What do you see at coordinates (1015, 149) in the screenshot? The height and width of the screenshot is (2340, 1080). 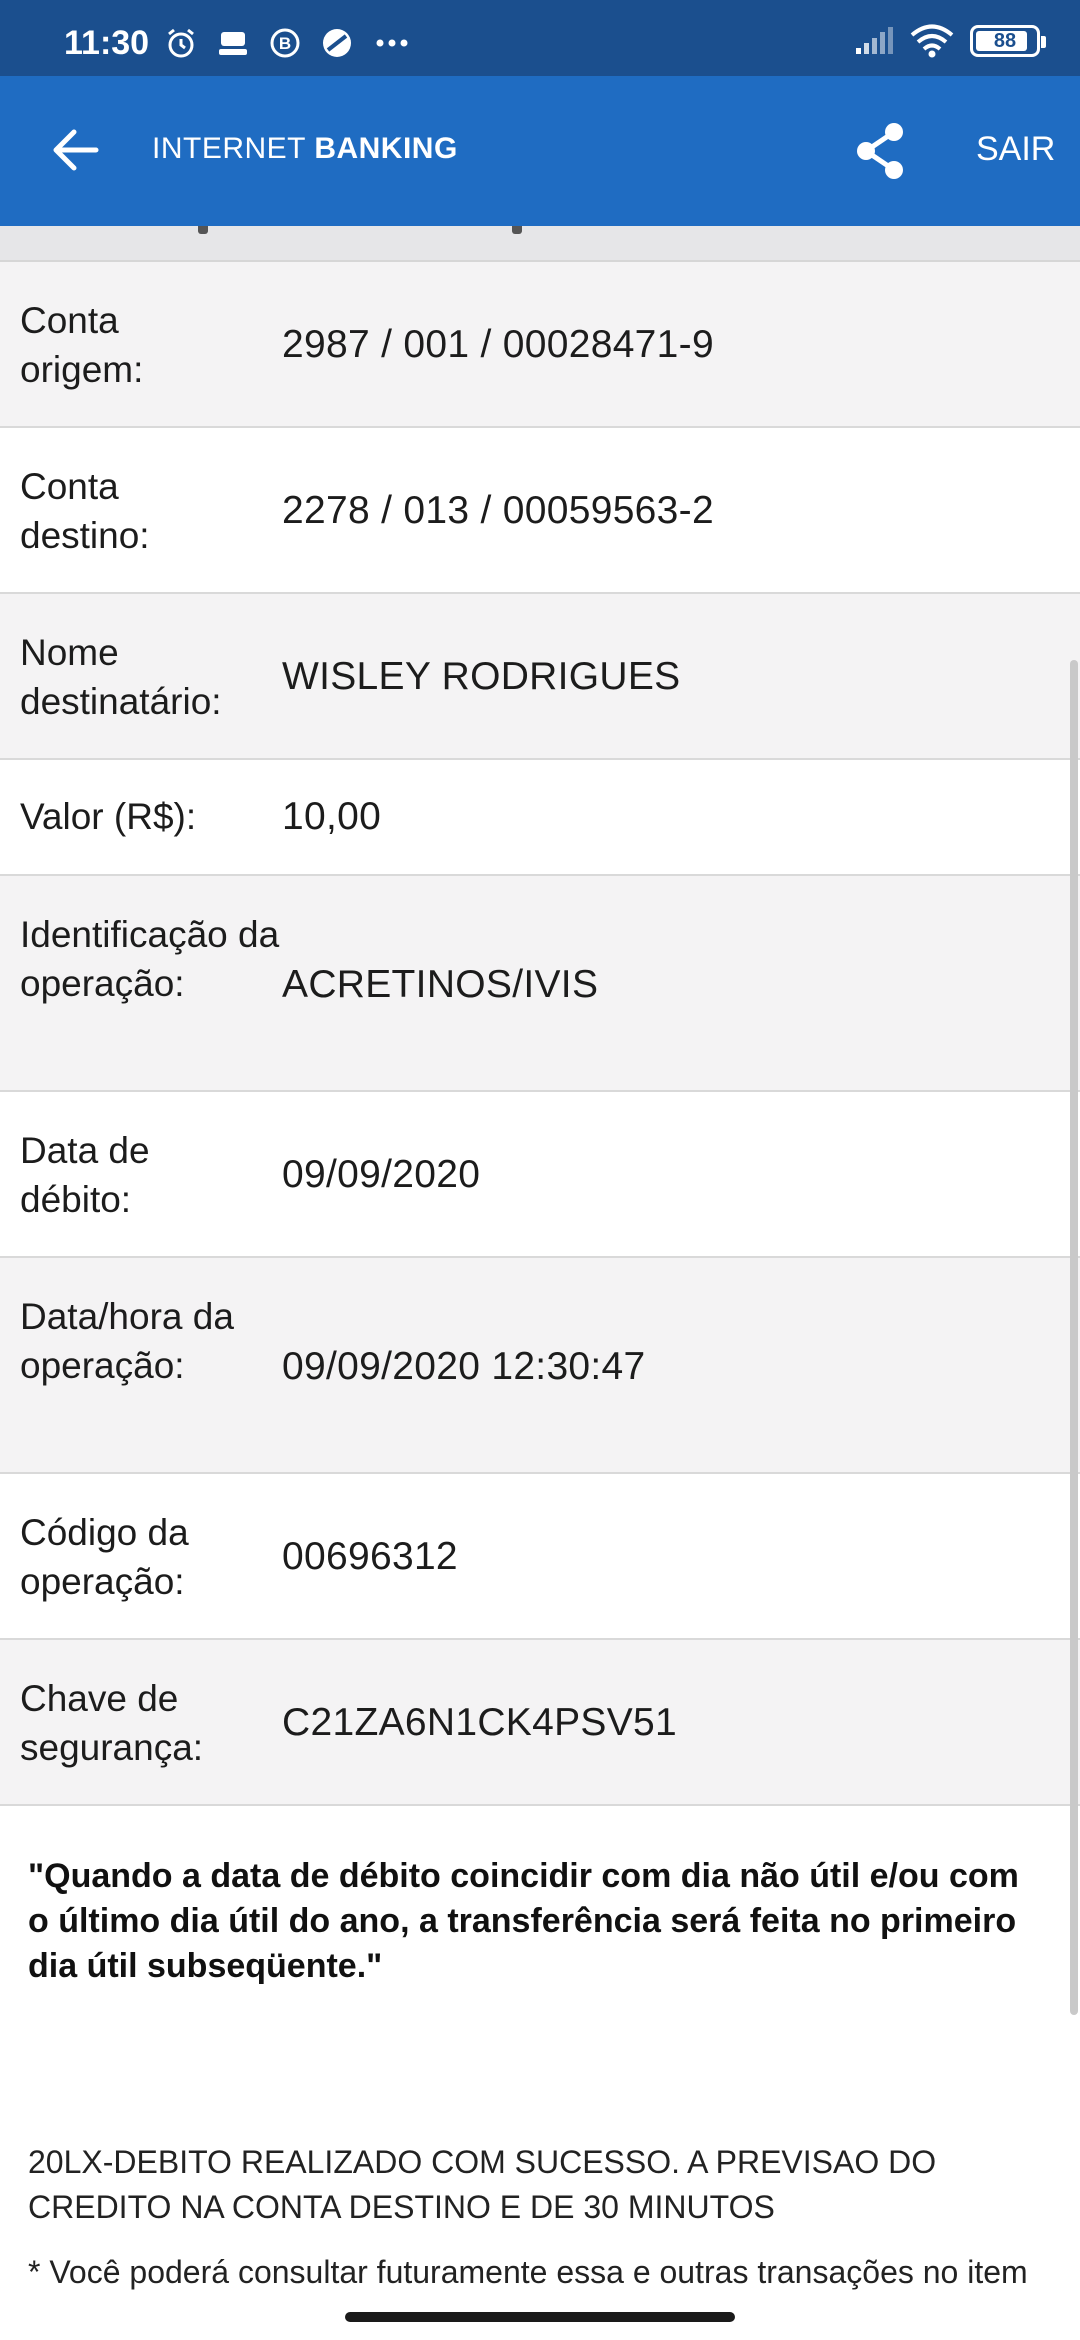 I see `exit-button: SAIR` at bounding box center [1015, 149].